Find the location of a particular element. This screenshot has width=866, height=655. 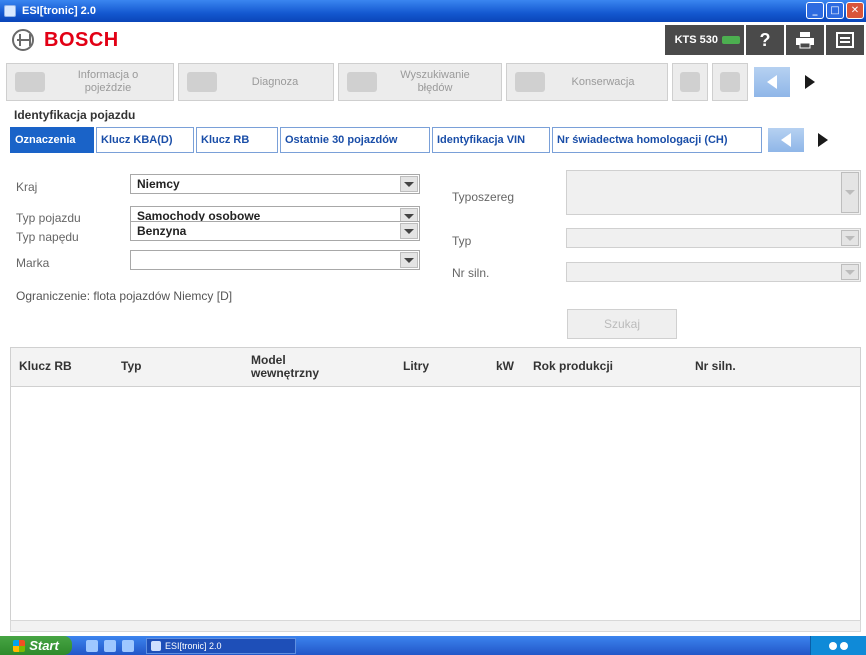

subtab-vin: Identyfikacja VIN is located at coordinates (491, 140).